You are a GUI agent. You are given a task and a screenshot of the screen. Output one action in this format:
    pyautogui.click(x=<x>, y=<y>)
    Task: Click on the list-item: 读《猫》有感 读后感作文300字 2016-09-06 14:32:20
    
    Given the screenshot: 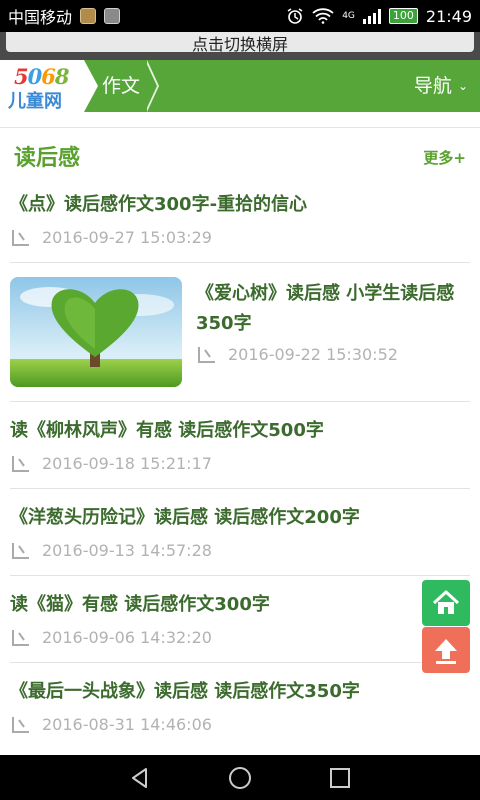 What is the action you would take?
    pyautogui.click(x=240, y=619)
    